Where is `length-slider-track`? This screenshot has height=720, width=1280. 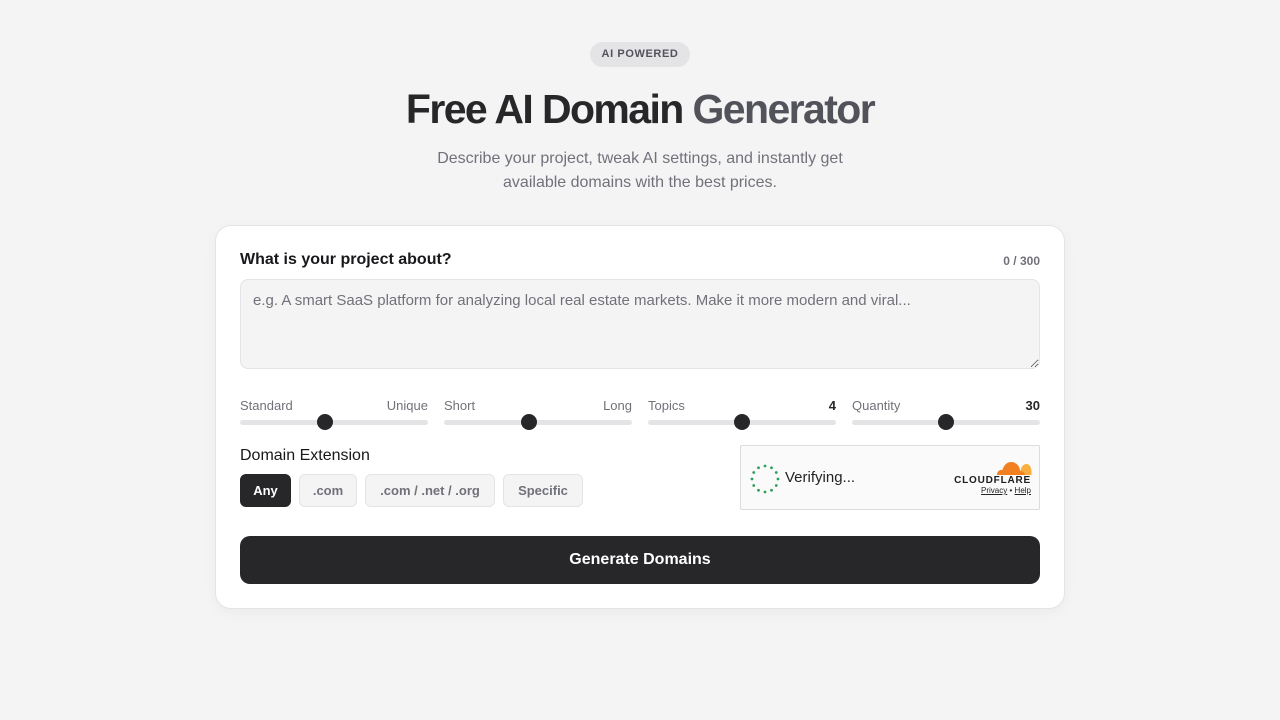 length-slider-track is located at coordinates (538, 422).